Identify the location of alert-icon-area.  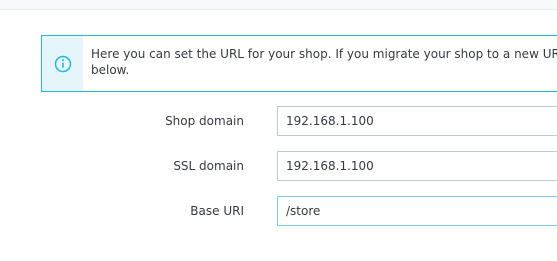
(62, 63).